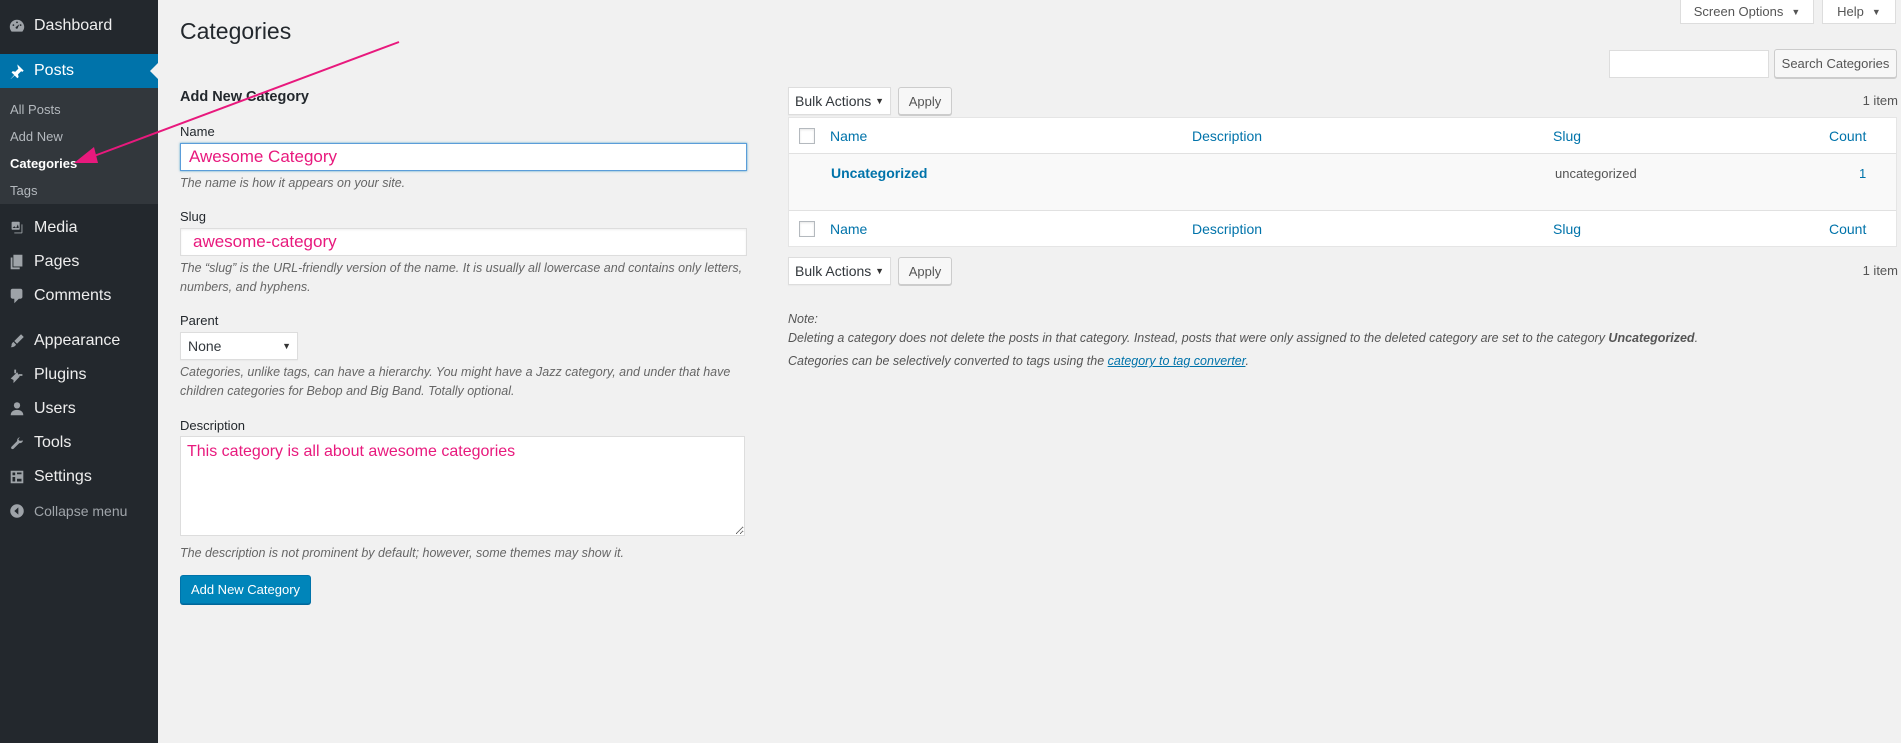  I want to click on menu-appearance: Appearance, so click(79, 341).